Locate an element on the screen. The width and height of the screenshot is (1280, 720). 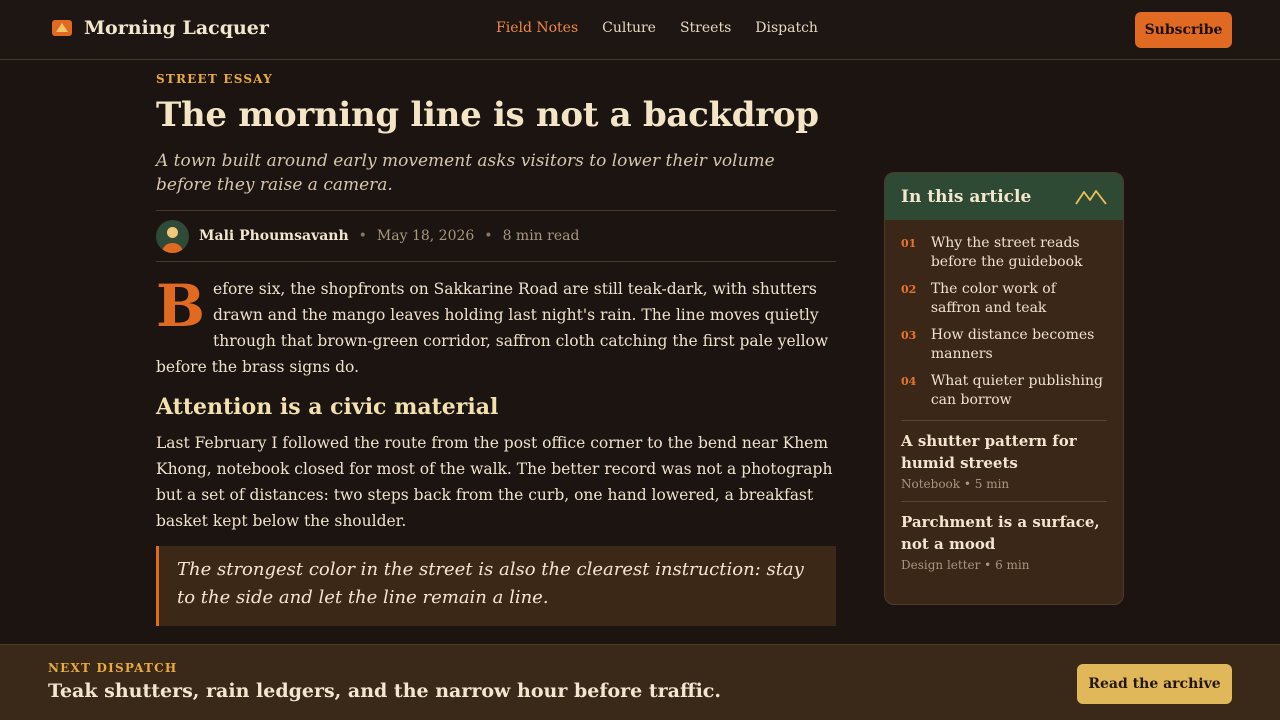
related-card-title: A shutter pattern for humid streets is located at coordinates (989, 452).